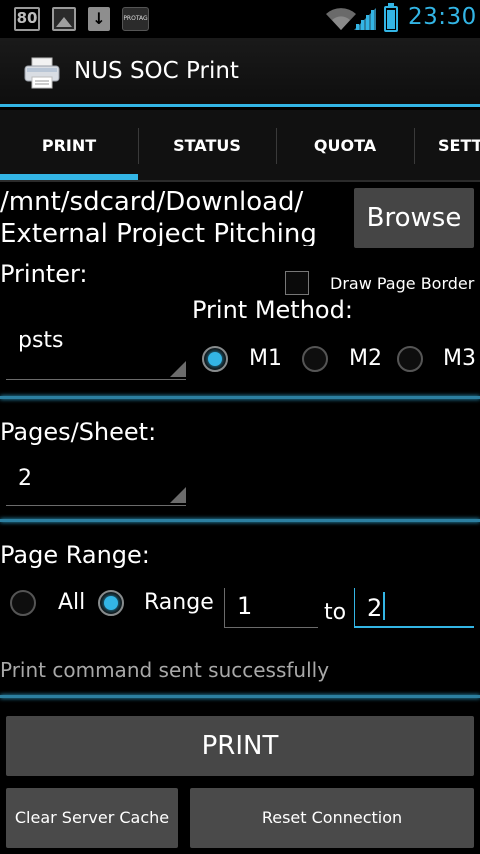 This screenshot has height=854, width=480. Describe the element at coordinates (207, 146) in the screenshot. I see `tab-status: STATUS` at that location.